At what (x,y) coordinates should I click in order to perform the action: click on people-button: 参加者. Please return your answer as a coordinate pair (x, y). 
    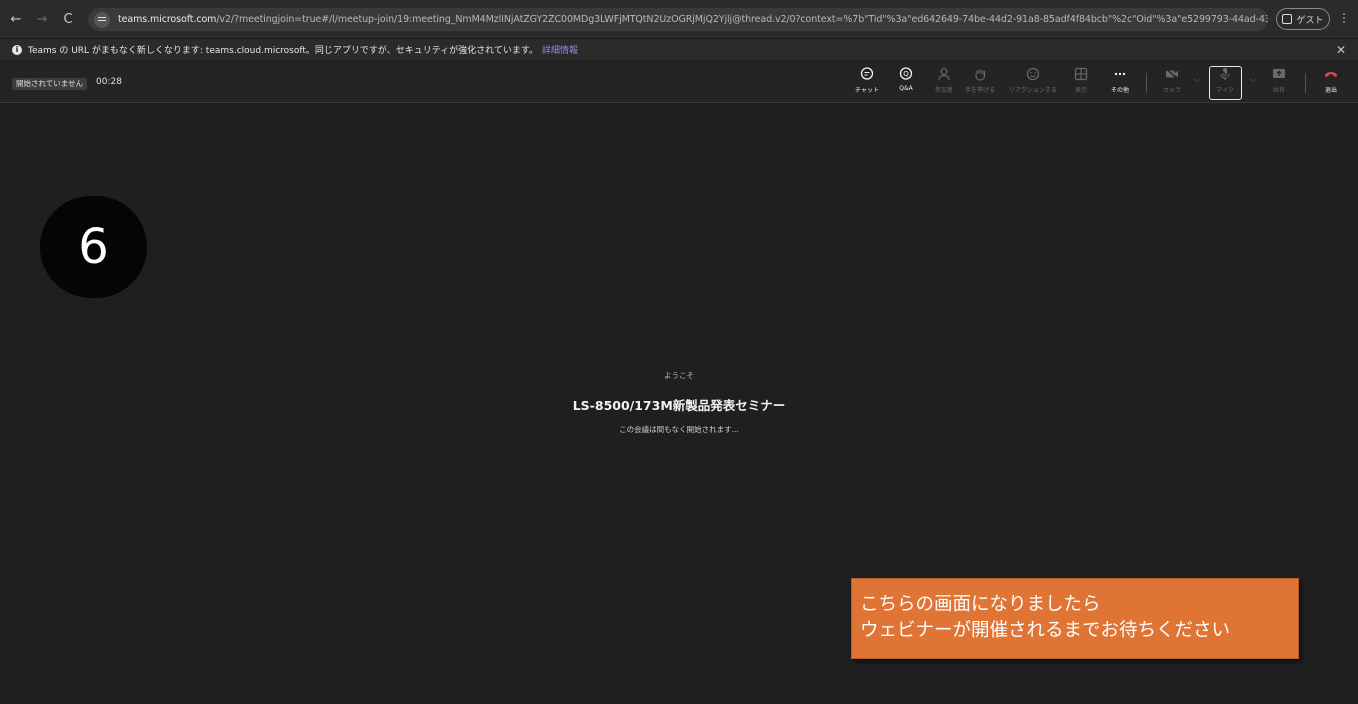
    Looking at the image, I should click on (944, 83).